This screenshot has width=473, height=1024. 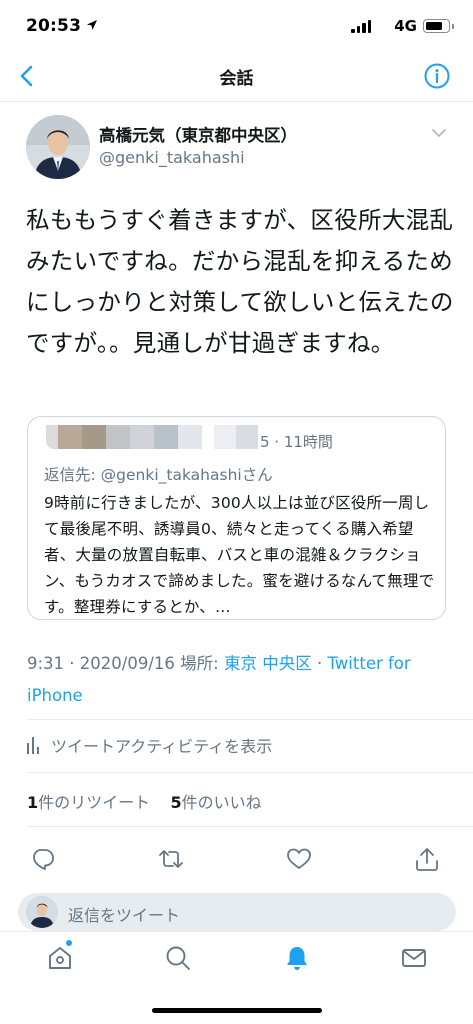 I want to click on tweet-timestamp: 9:31 · 2020/09/16, so click(x=101, y=663).